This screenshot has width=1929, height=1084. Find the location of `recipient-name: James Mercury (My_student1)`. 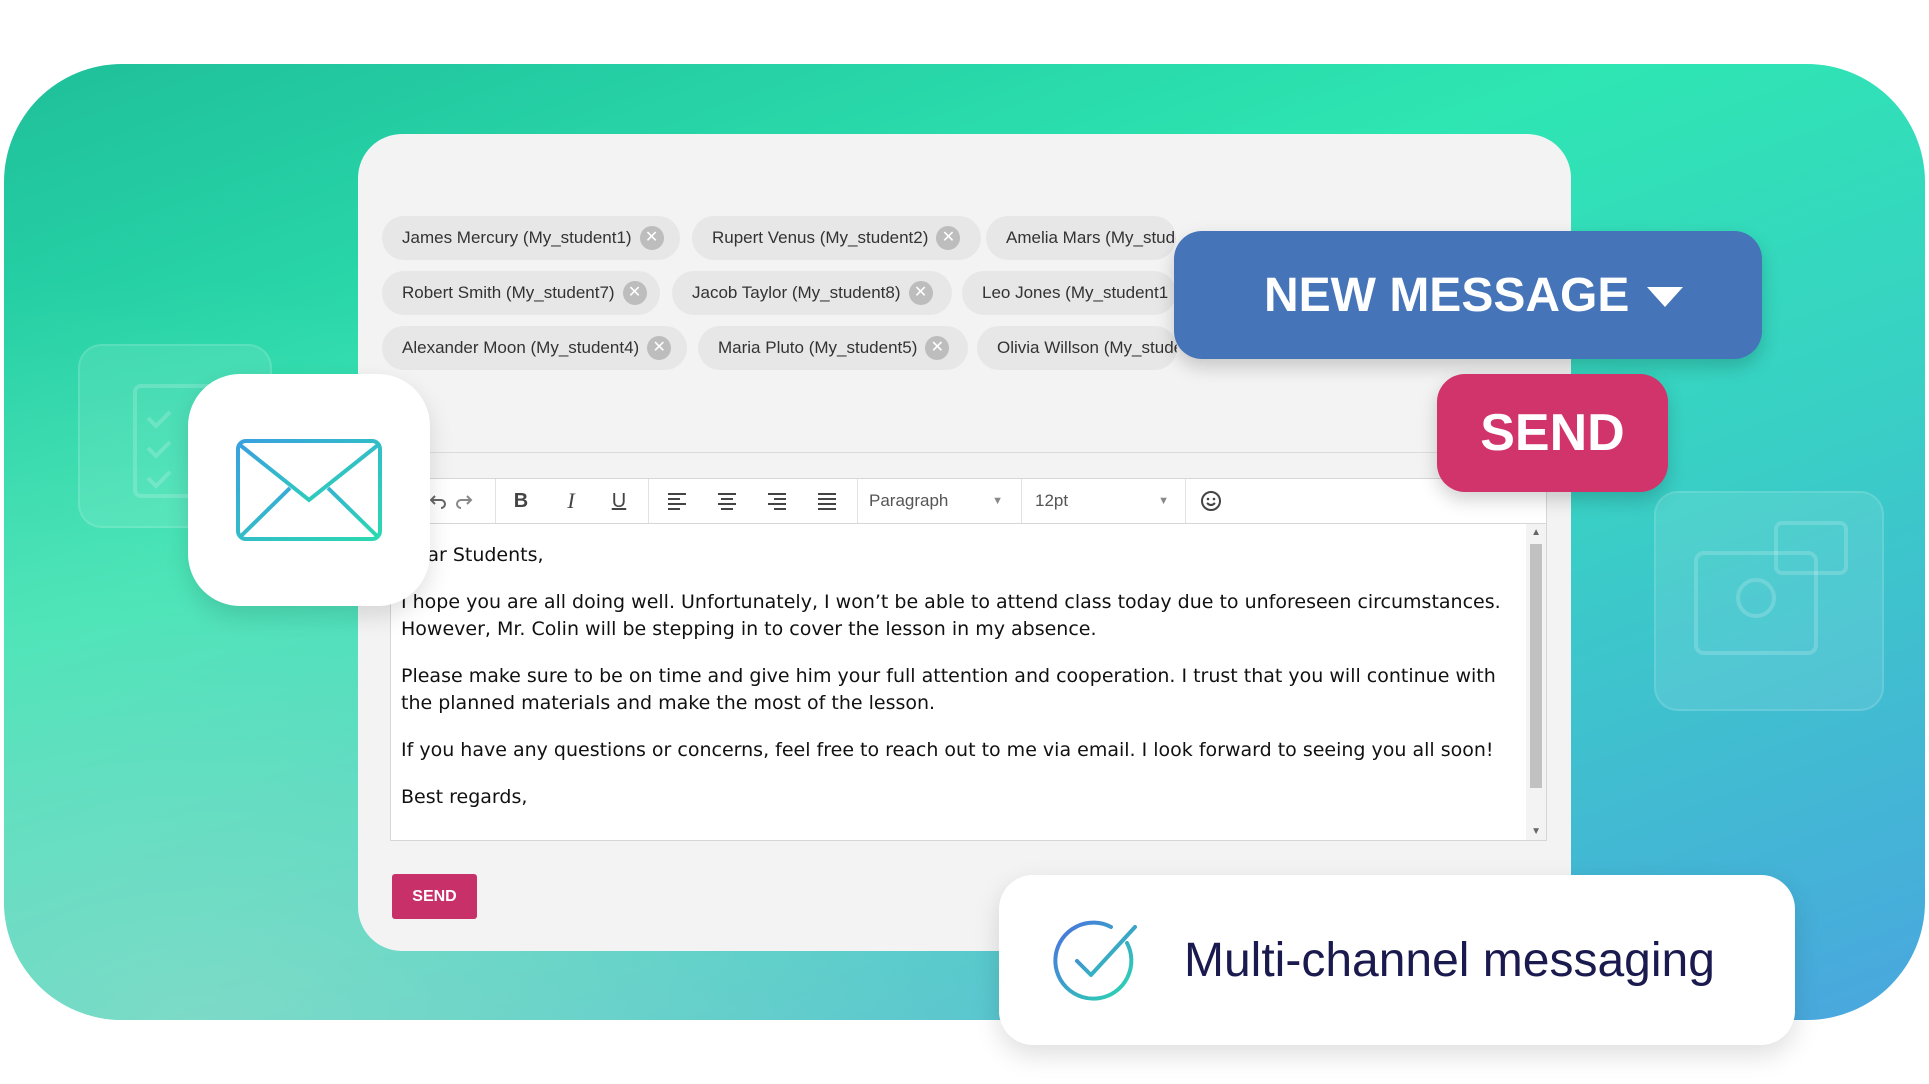

recipient-name: James Mercury (My_student1) is located at coordinates (517, 237).